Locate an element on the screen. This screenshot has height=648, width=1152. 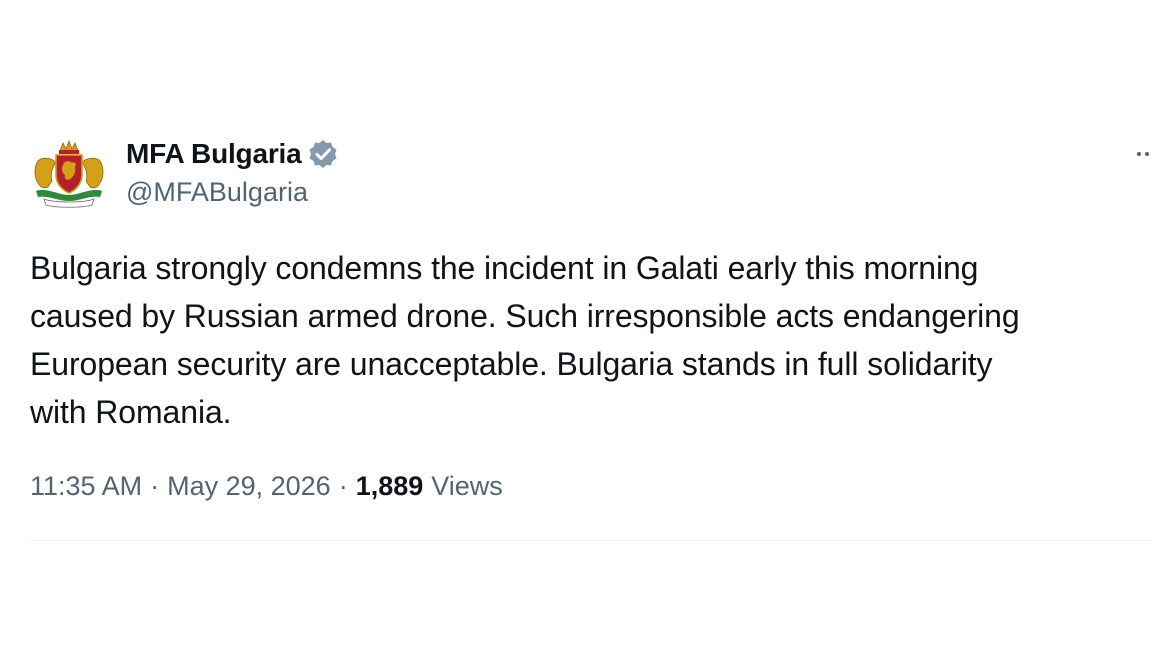
coat-of-arms-icon is located at coordinates (69, 173).